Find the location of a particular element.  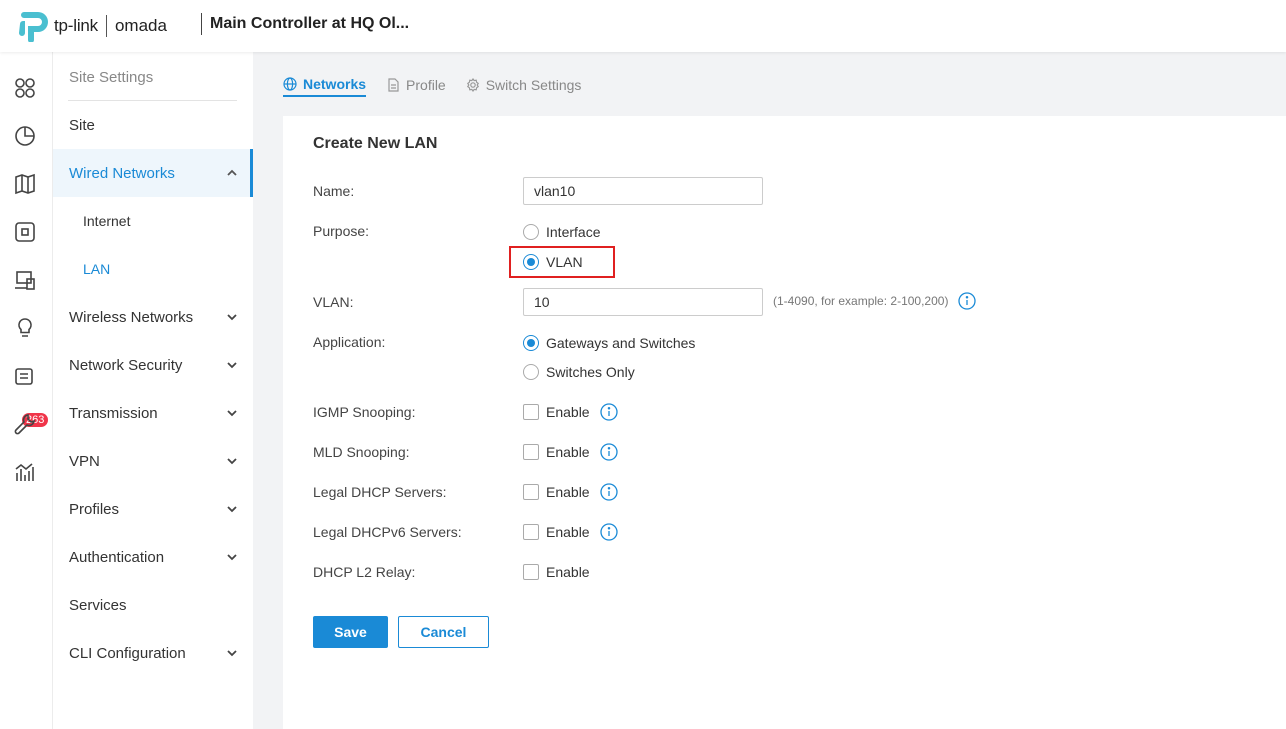

insights-icon is located at coordinates (25, 328).